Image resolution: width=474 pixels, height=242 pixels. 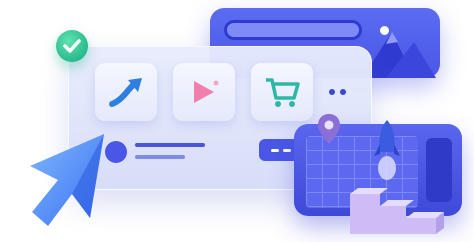 I want to click on play-icon, so click(x=206, y=91).